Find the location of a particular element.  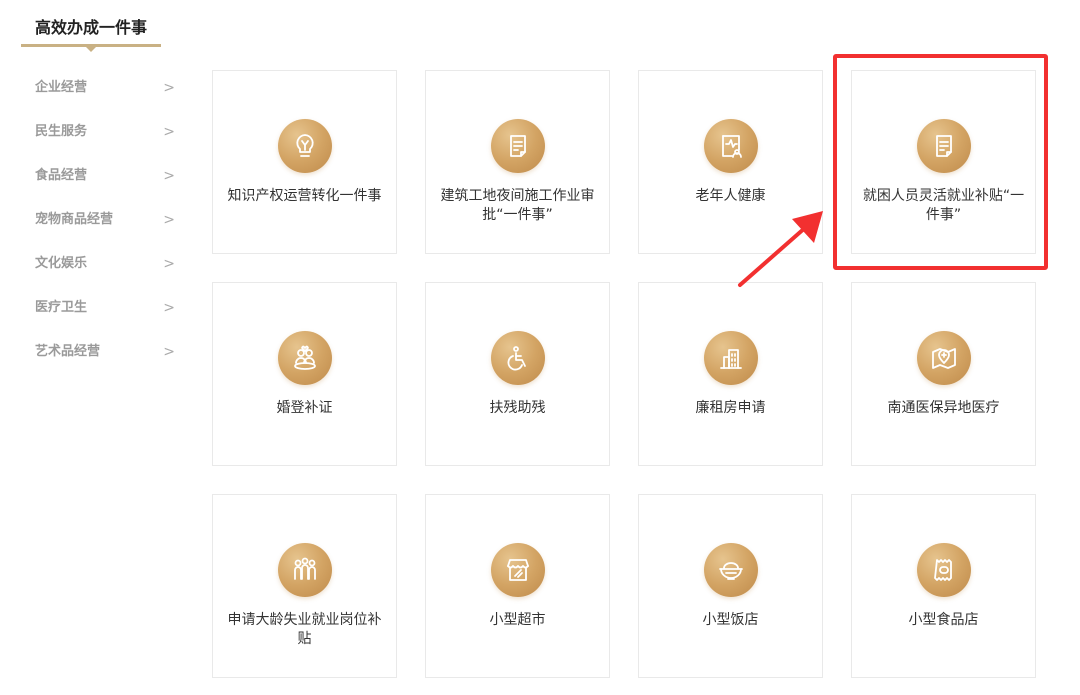

store-icon is located at coordinates (517, 570).